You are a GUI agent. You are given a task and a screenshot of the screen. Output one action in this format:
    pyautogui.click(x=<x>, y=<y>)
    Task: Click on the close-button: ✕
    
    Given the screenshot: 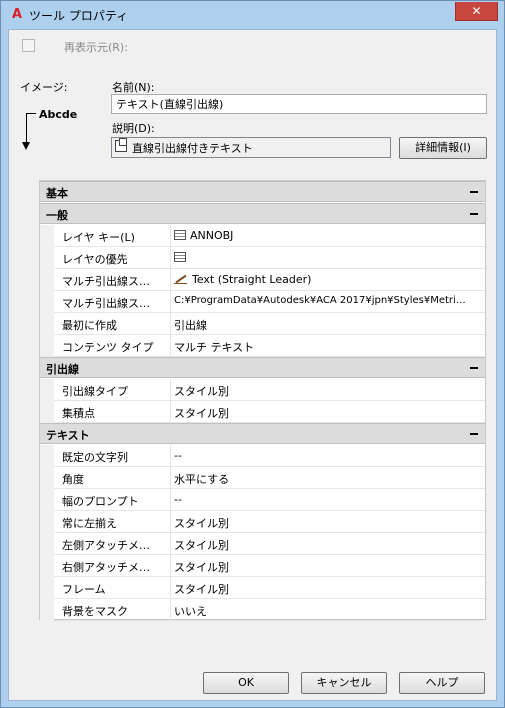 What is the action you would take?
    pyautogui.click(x=476, y=11)
    